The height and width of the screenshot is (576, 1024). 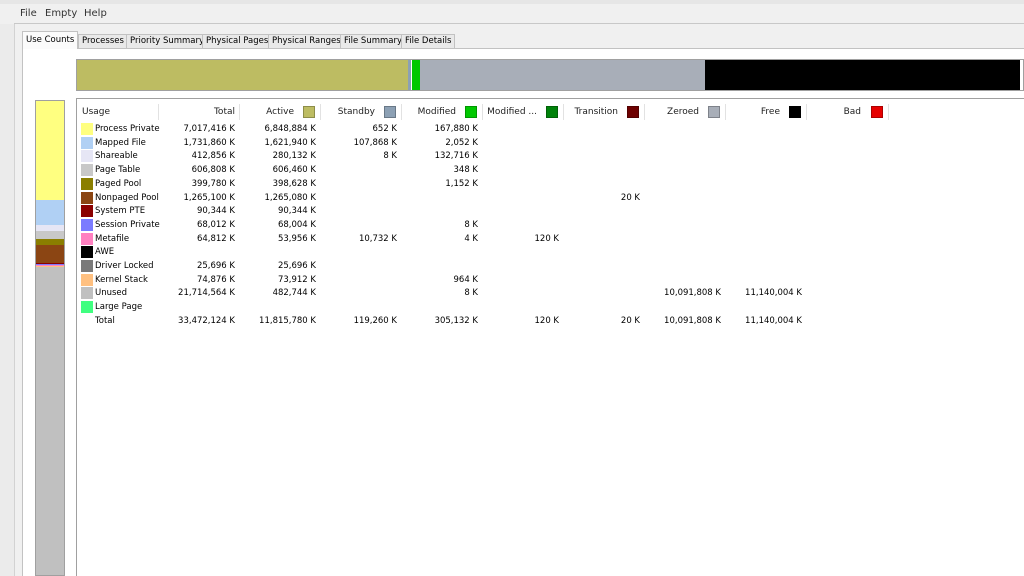 What do you see at coordinates (877, 112) in the screenshot?
I see `bad-color-swatch` at bounding box center [877, 112].